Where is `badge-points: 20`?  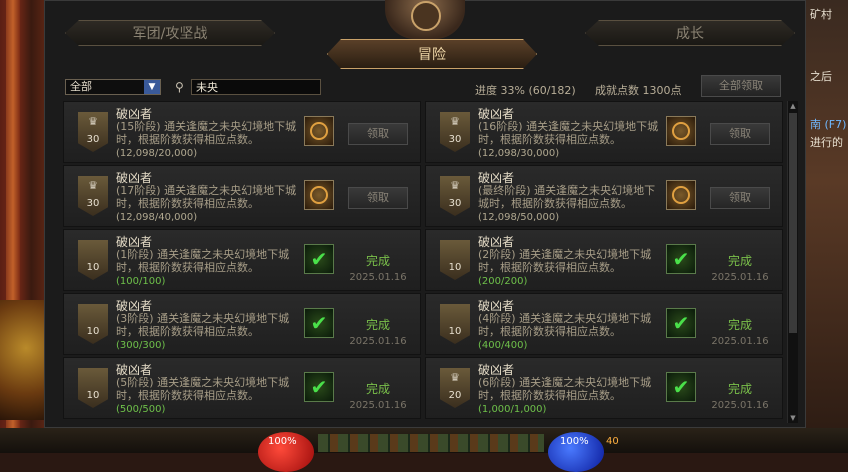 badge-points: 20 is located at coordinates (455, 395).